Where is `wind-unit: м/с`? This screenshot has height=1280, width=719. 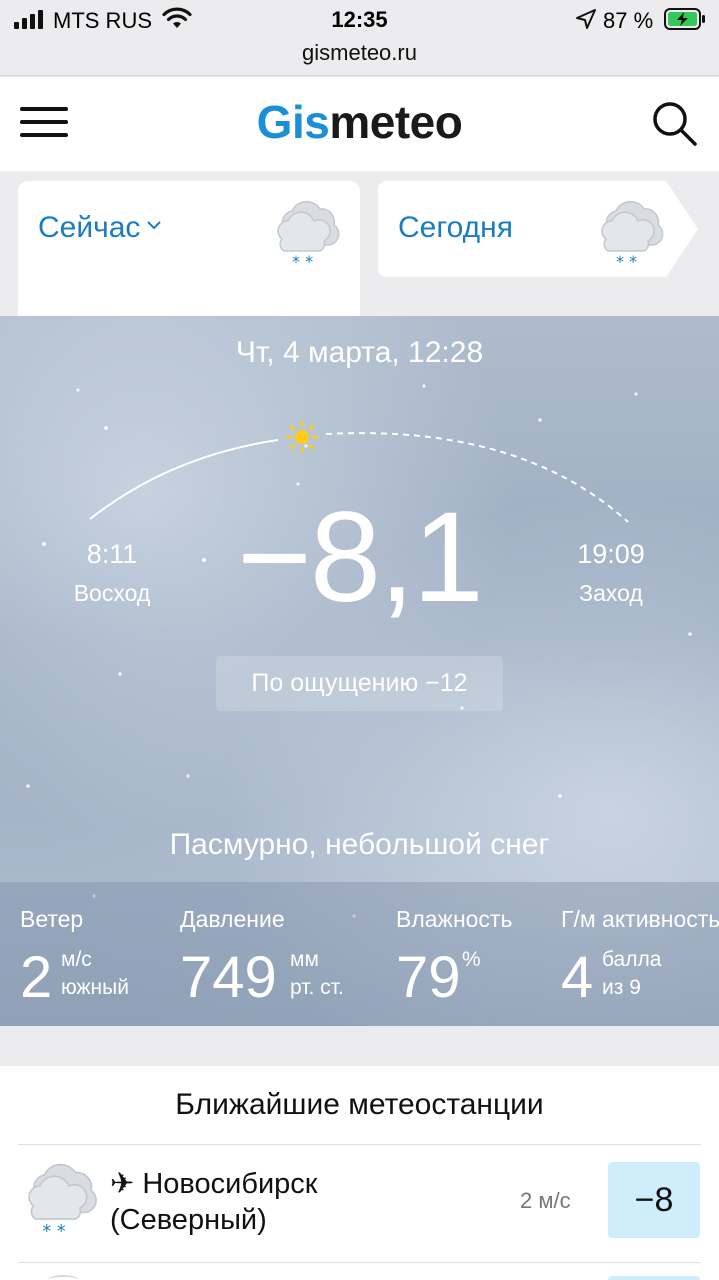 wind-unit: м/с is located at coordinates (76, 959).